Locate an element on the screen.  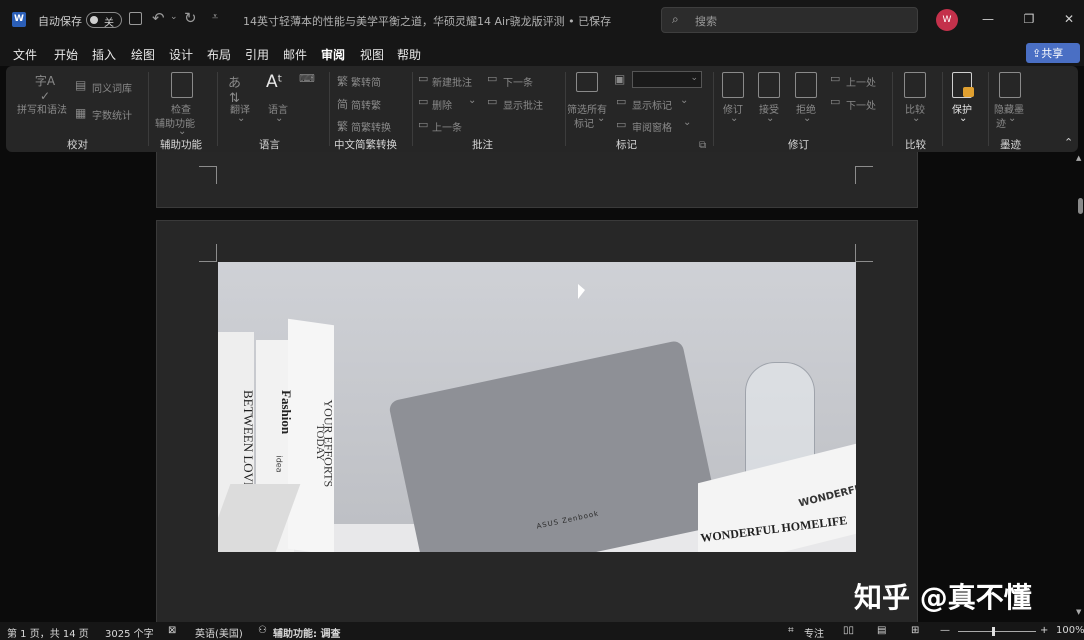
next-change-button: 下一处 is located at coordinates (861, 104).